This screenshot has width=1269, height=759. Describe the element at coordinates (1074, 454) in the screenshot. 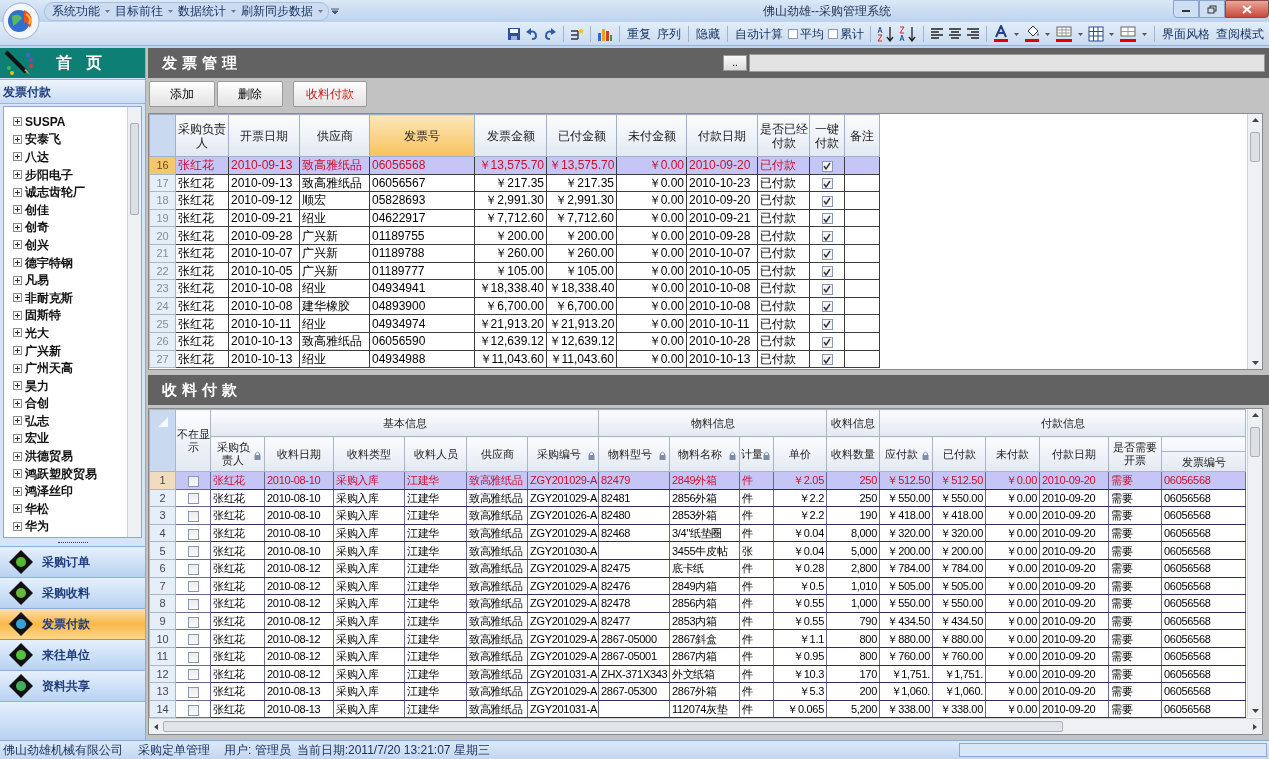

I see `column-header: 付款日期` at that location.